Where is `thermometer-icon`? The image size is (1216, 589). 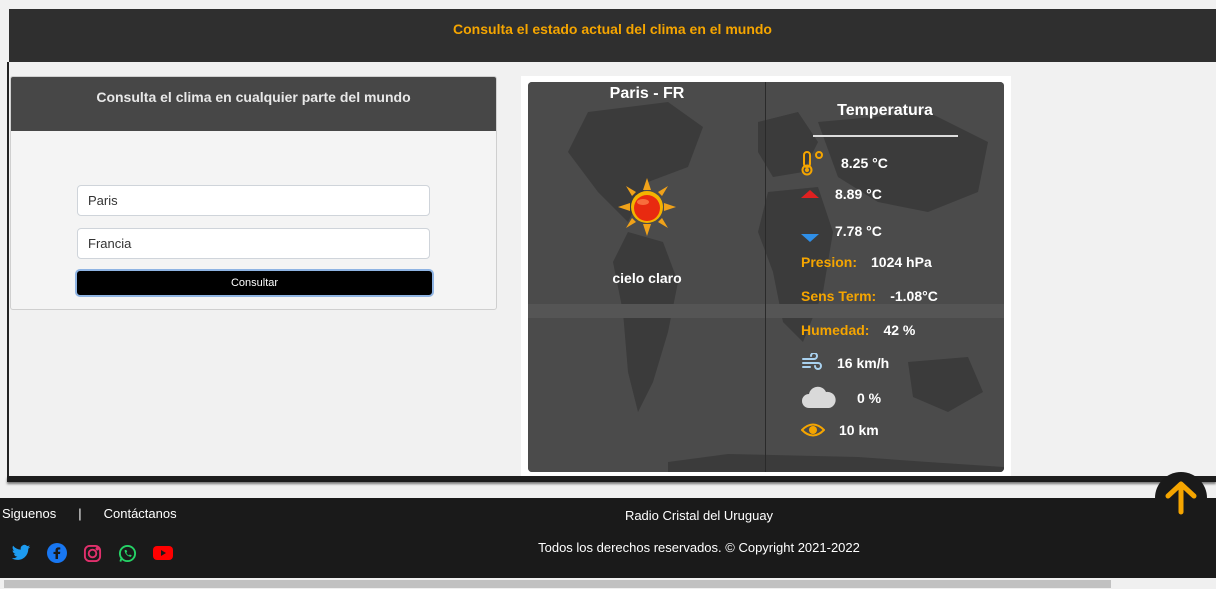
thermometer-icon is located at coordinates (814, 163).